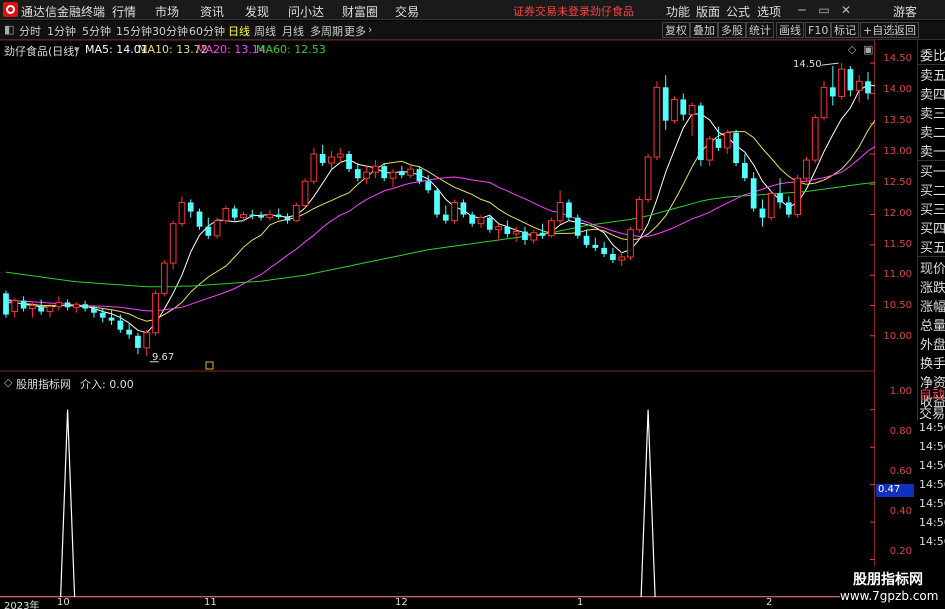 This screenshot has height=609, width=945. Describe the element at coordinates (9, 29) in the screenshot. I see `toggle-icon: ◧` at that location.